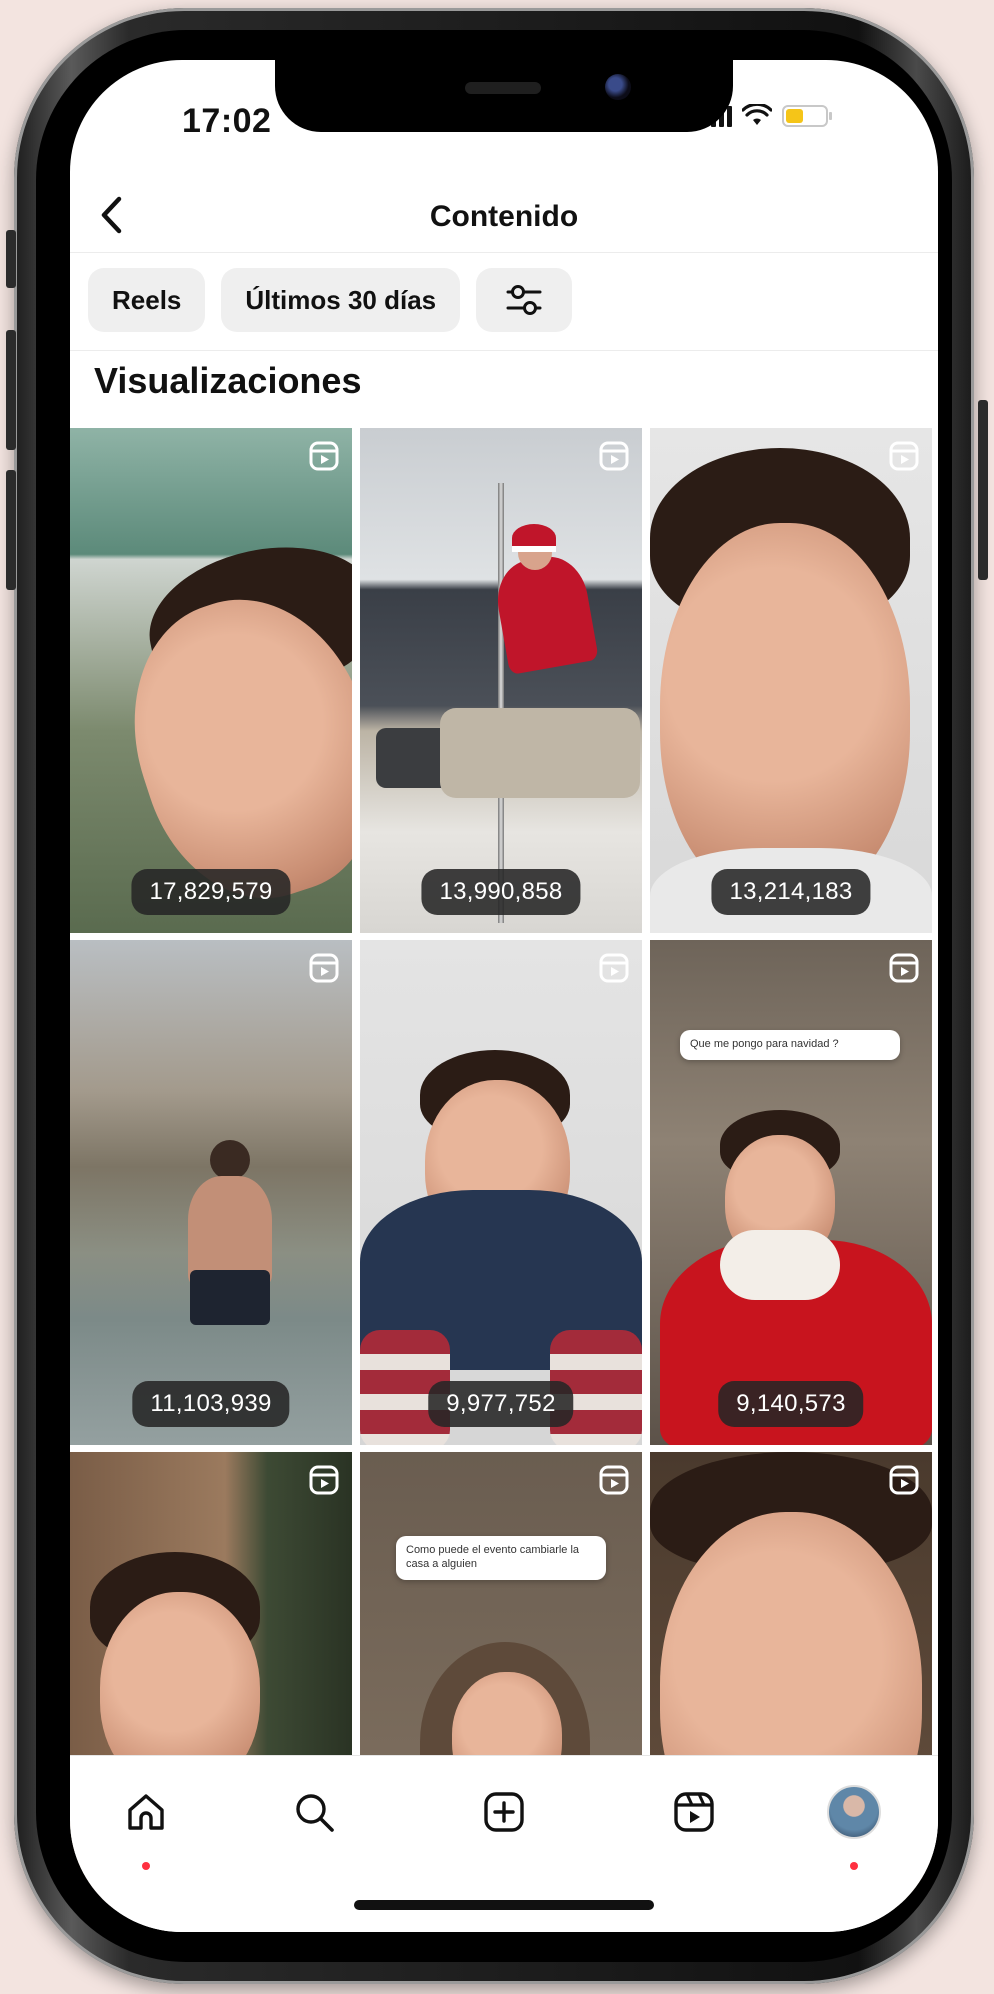 Image resolution: width=994 pixels, height=1994 pixels. What do you see at coordinates (504, 96) in the screenshot?
I see `notch` at bounding box center [504, 96].